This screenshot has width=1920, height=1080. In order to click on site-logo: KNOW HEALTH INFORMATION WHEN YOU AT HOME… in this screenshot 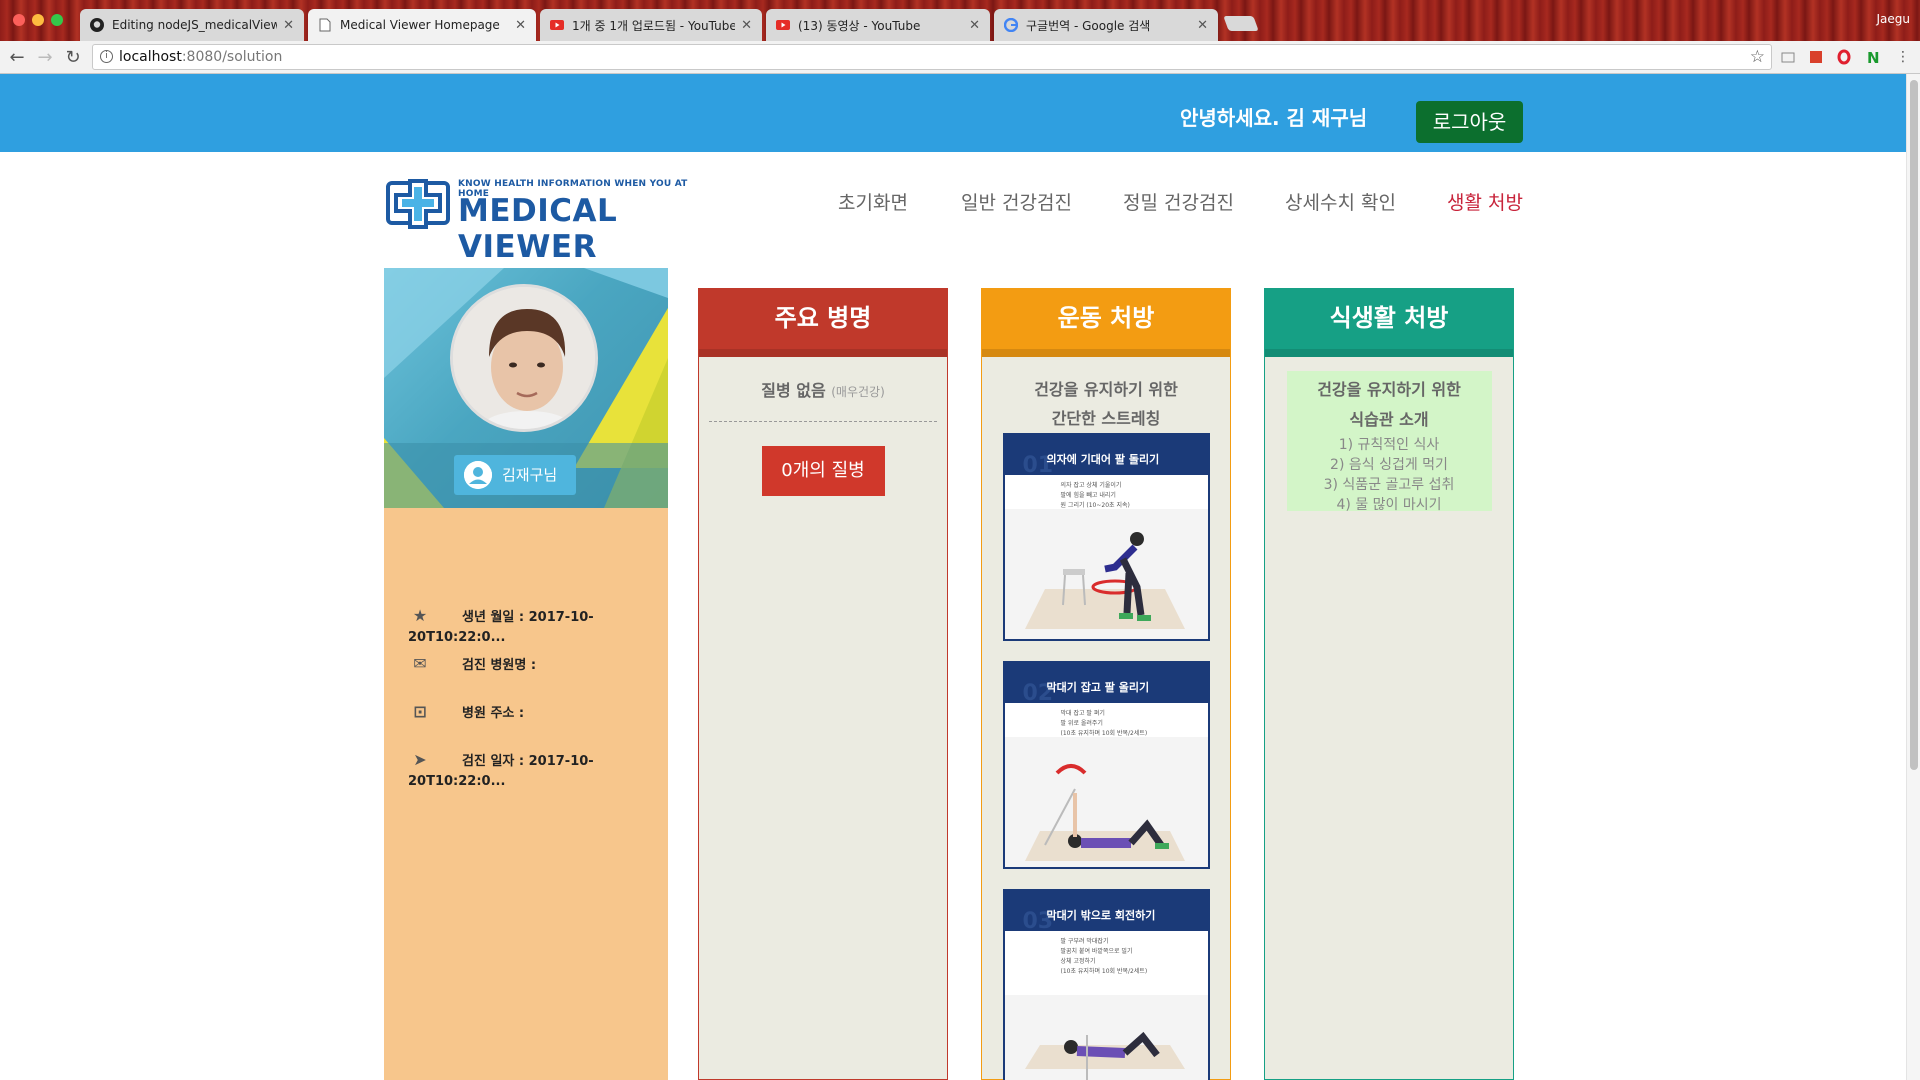, I will do `click(546, 219)`.